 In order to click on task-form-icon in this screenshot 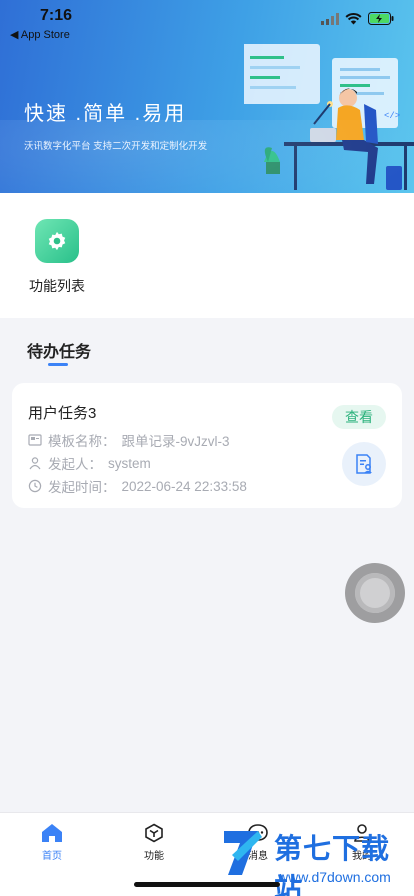, I will do `click(364, 464)`.